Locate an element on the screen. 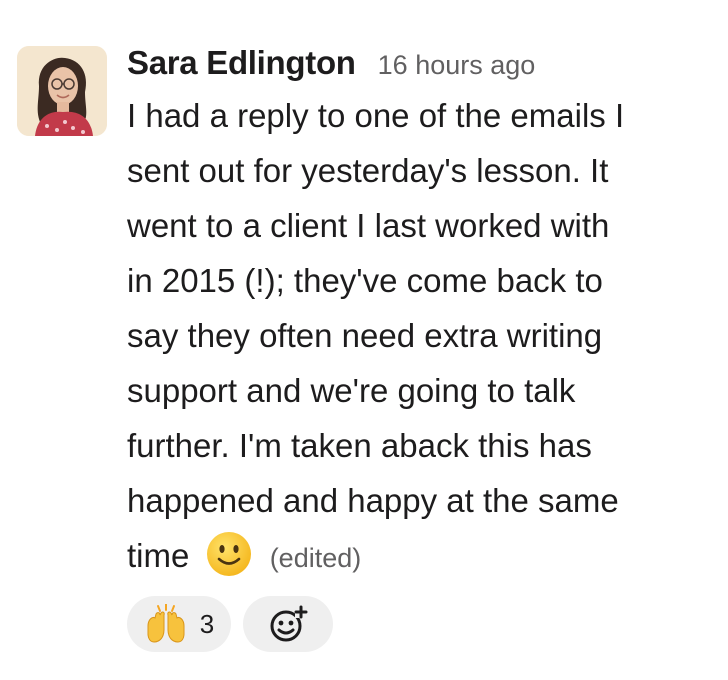 The width and height of the screenshot is (728, 680). raised-hands-icon is located at coordinates (166, 623).